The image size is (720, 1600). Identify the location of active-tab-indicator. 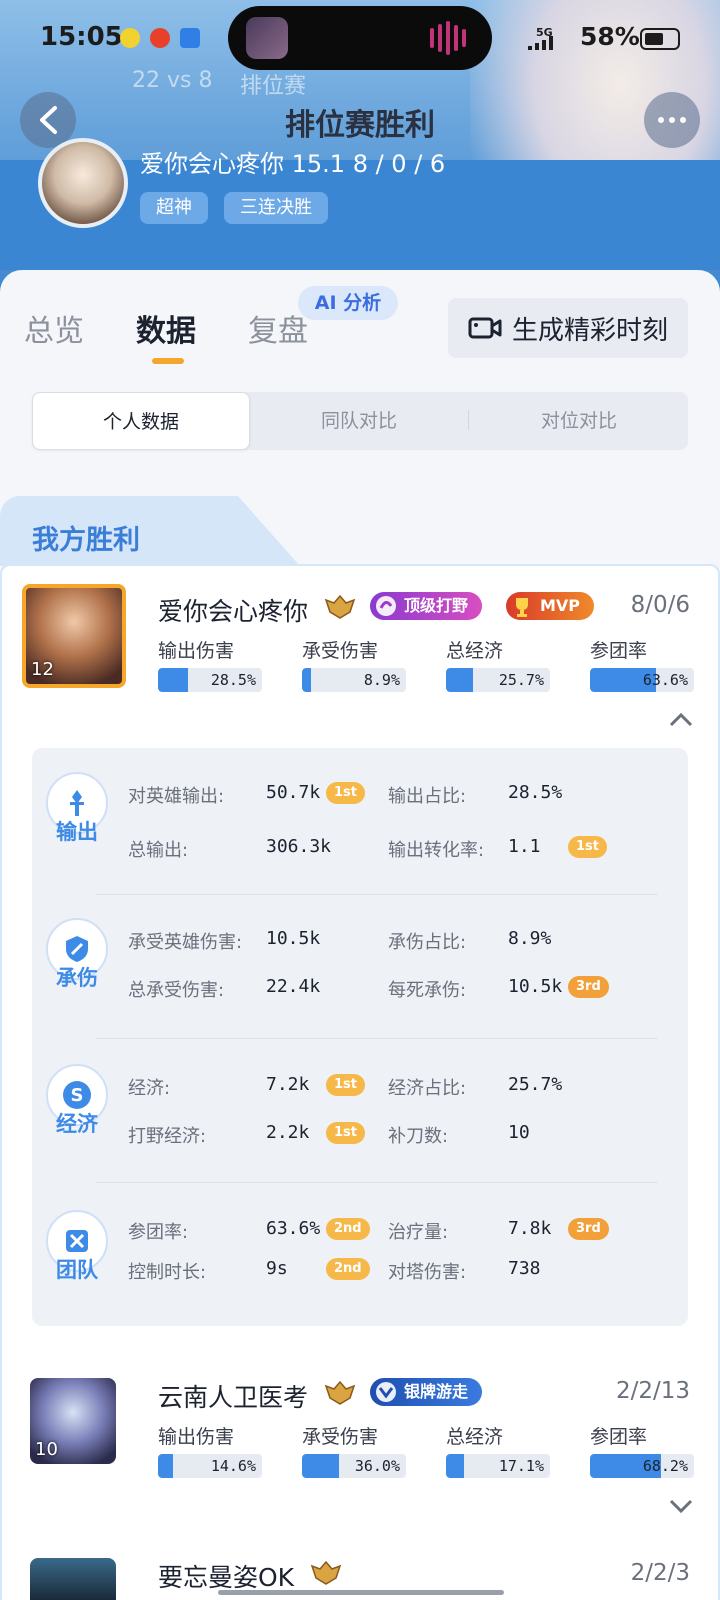
(168, 361).